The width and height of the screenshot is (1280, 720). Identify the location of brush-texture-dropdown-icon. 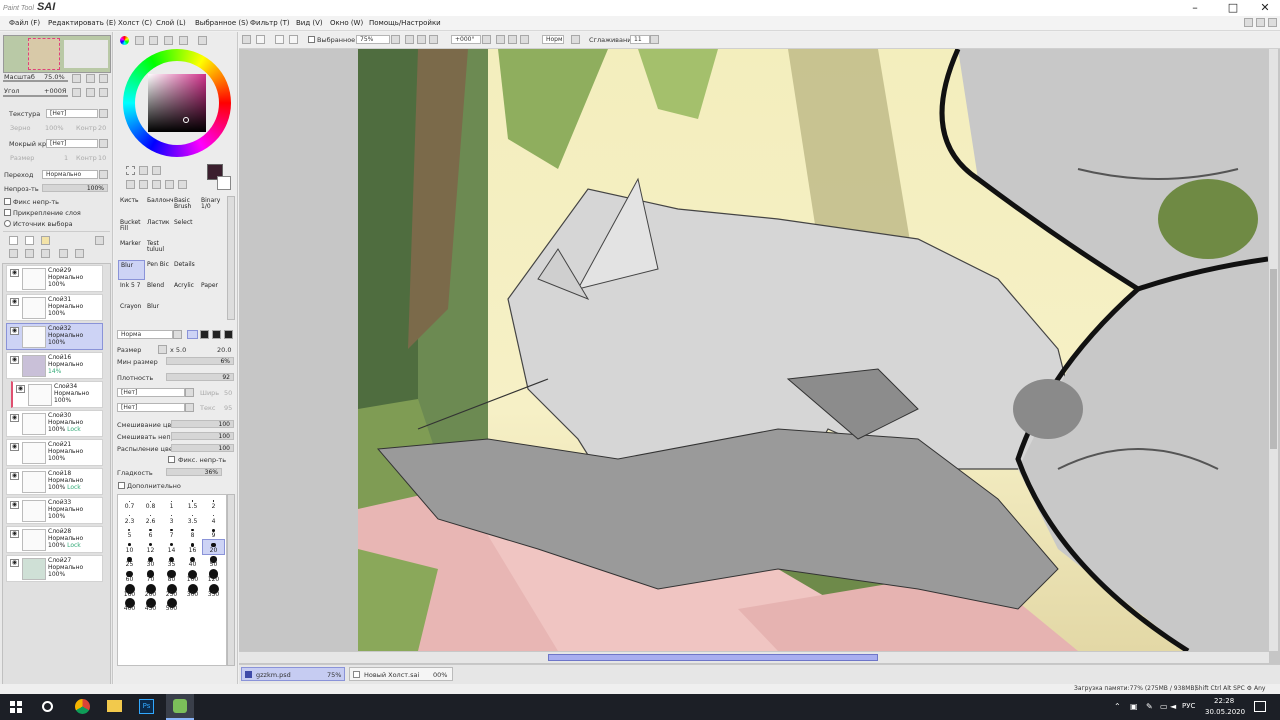
(189, 407).